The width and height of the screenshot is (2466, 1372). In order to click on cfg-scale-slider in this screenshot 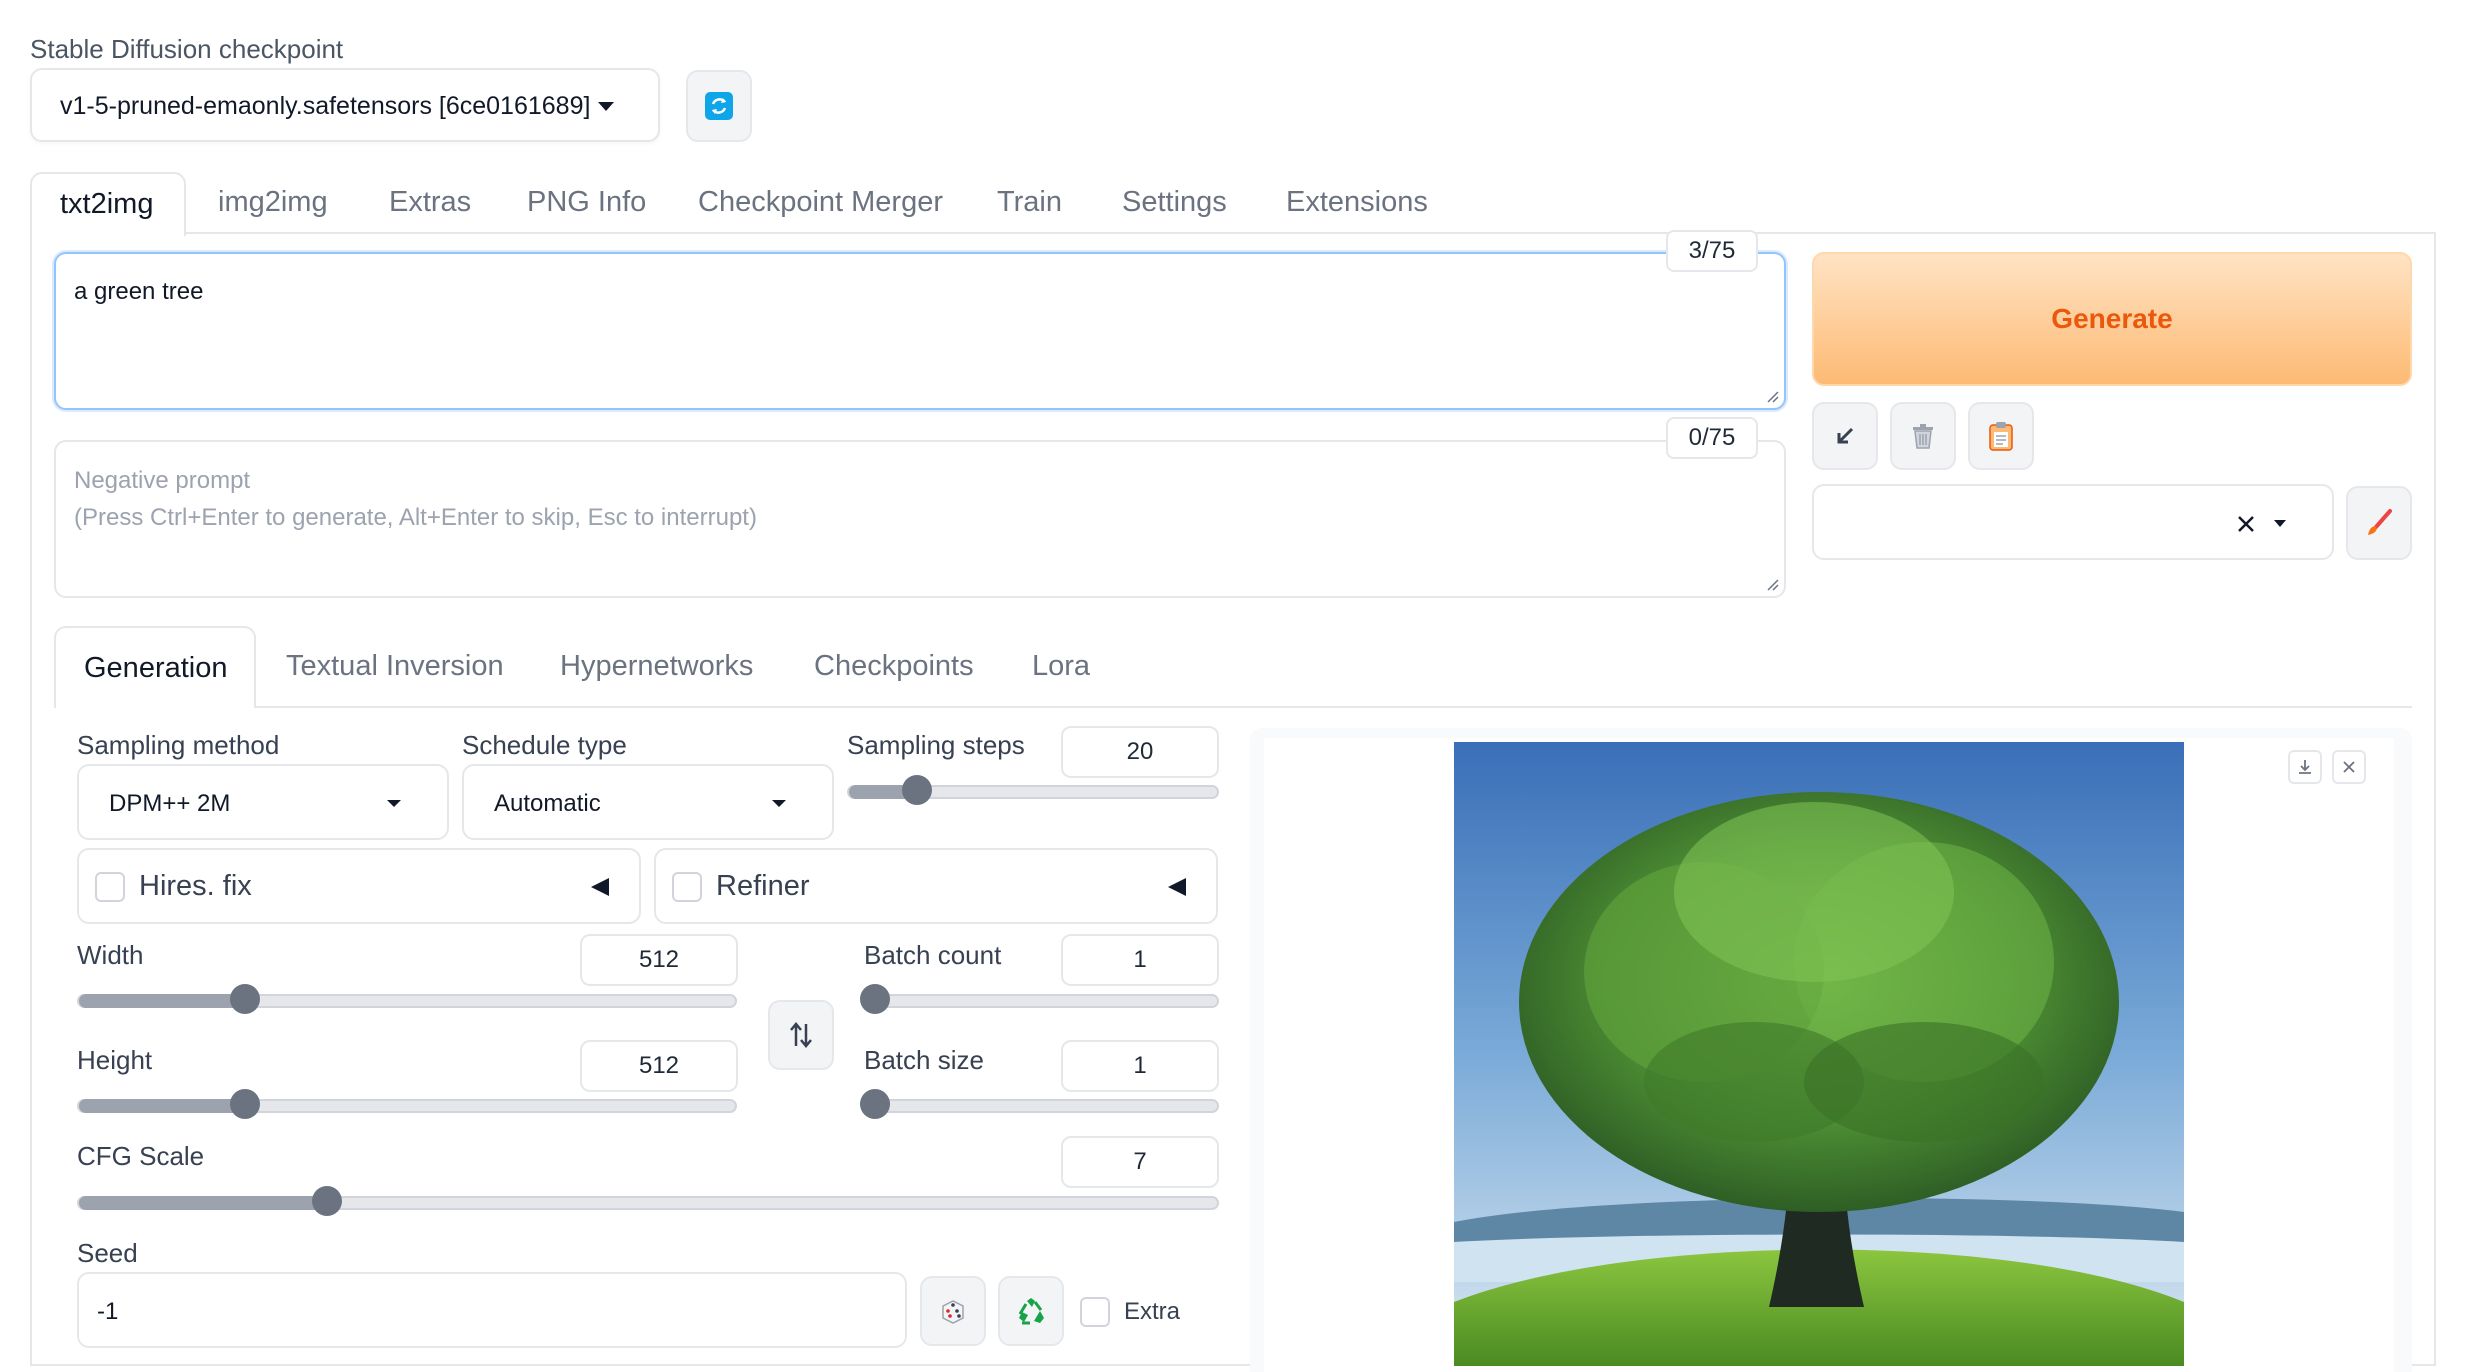, I will do `click(648, 1201)`.